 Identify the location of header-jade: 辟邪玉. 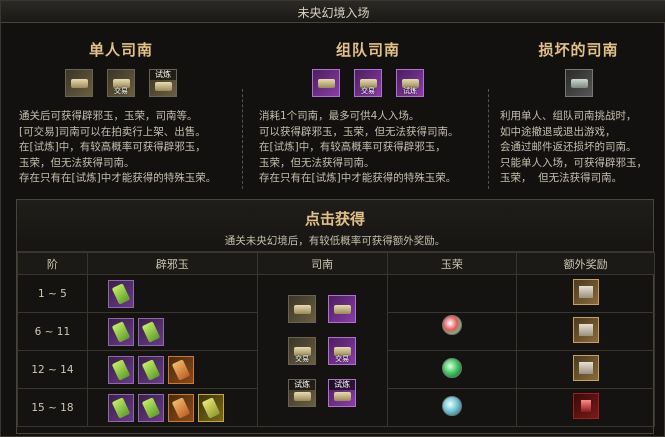
(172, 263).